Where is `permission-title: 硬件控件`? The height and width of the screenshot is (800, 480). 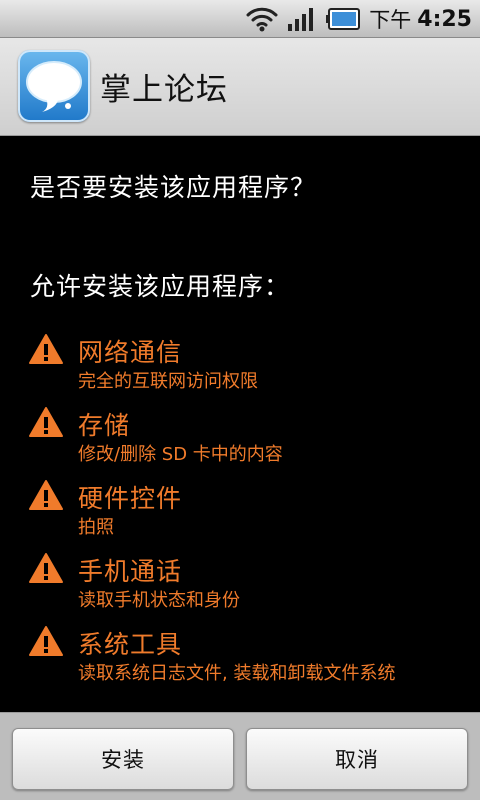 permission-title: 硬件控件 is located at coordinates (130, 498).